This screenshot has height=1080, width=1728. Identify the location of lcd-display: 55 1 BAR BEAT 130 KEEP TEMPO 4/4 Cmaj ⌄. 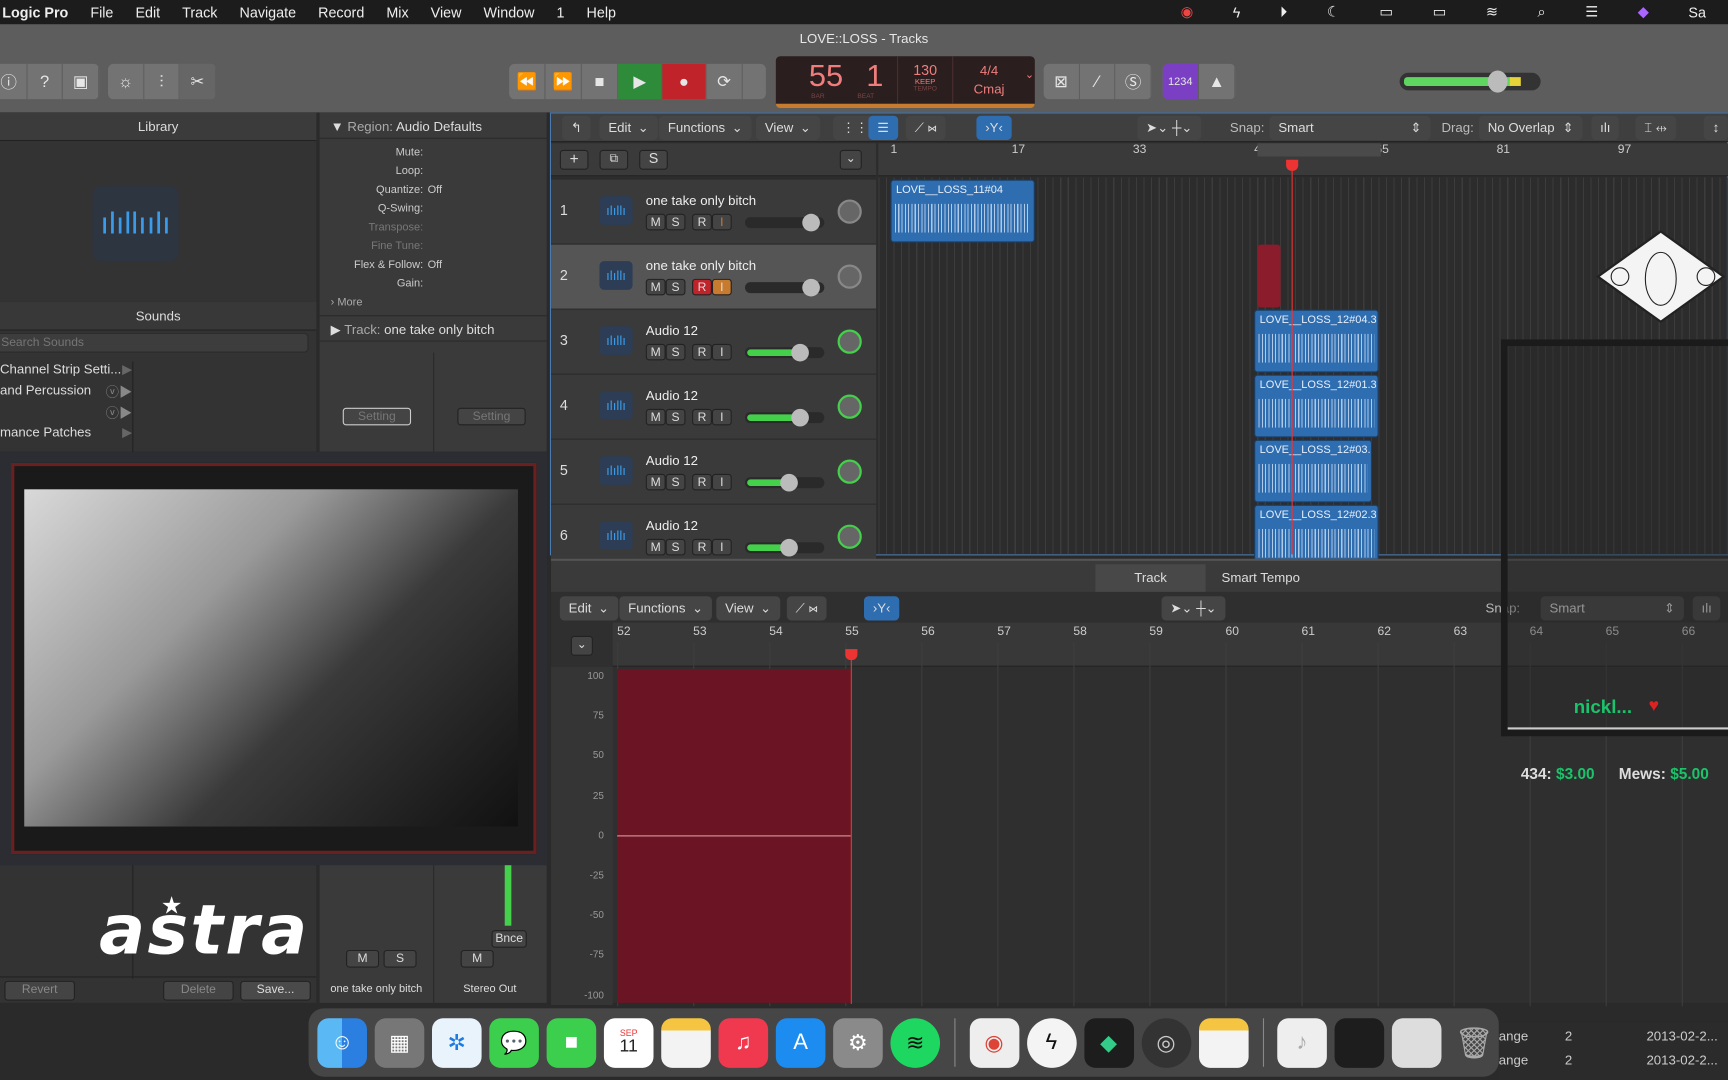
(905, 82).